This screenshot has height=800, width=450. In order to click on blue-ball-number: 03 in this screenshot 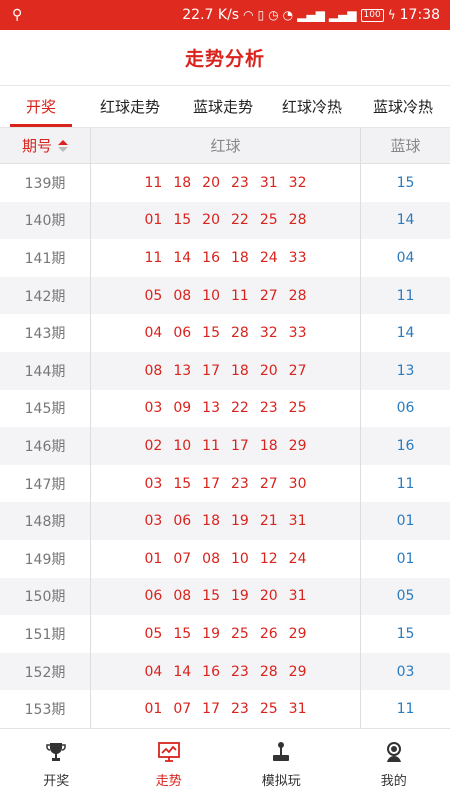, I will do `click(405, 671)`.